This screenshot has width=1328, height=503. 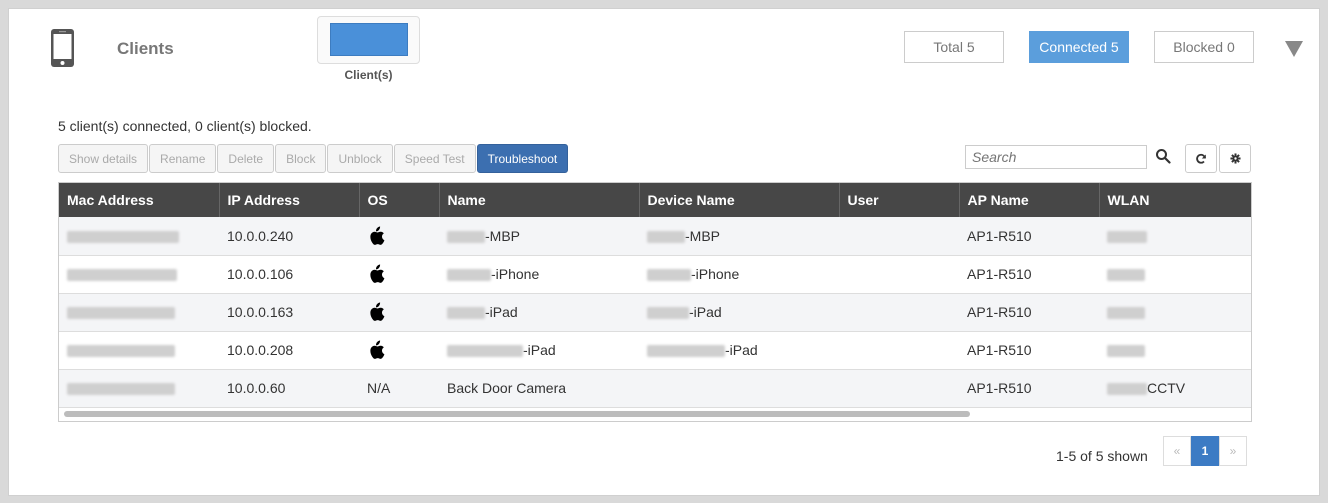 I want to click on next-page-button: », so click(x=1233, y=451).